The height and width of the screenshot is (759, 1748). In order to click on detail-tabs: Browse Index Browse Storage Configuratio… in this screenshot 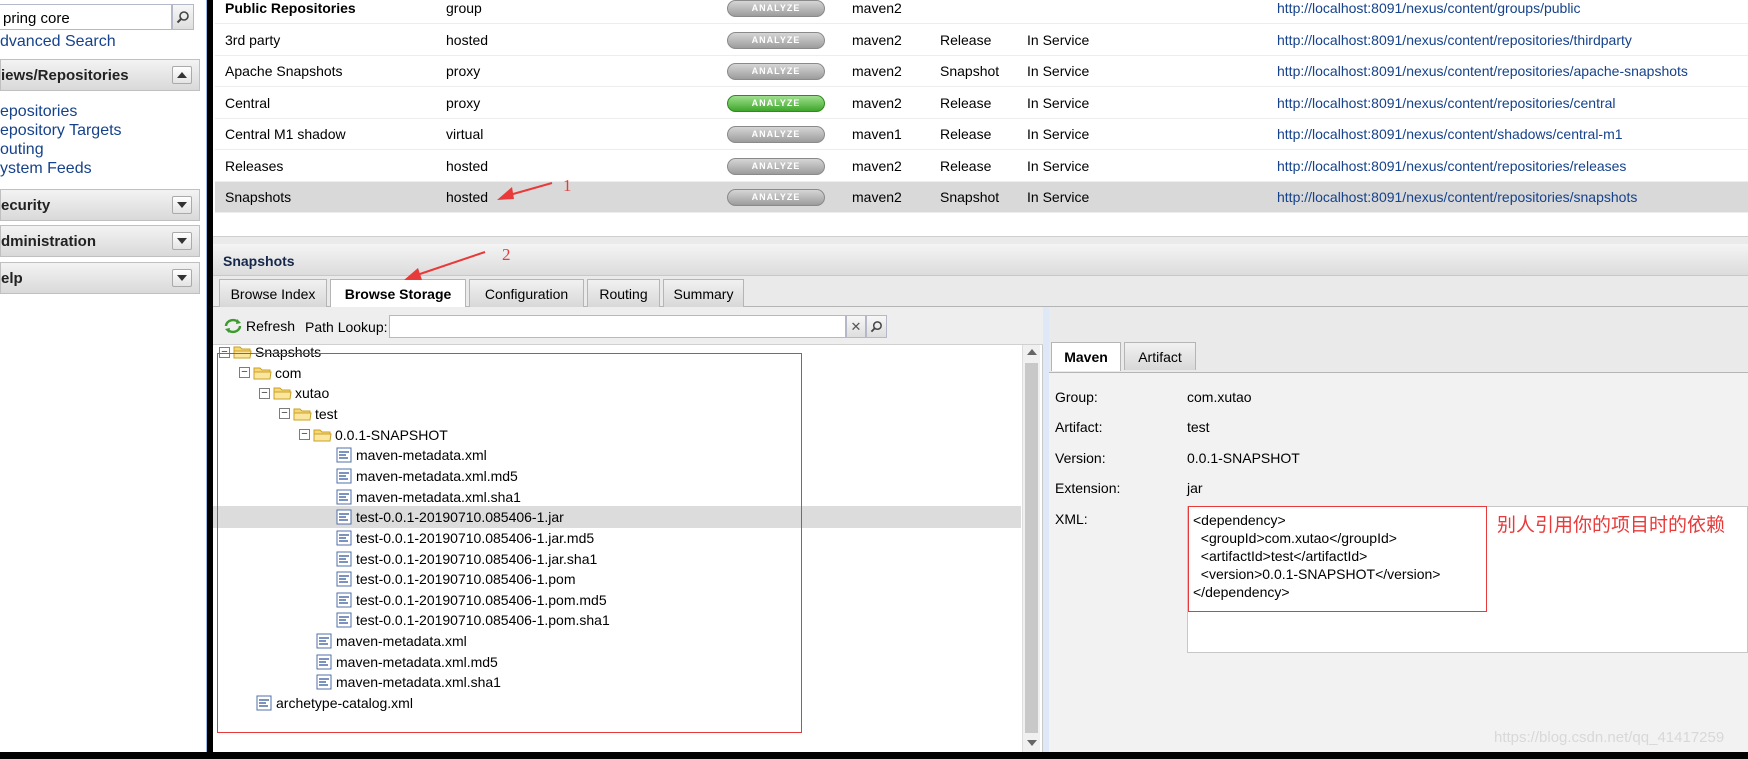, I will do `click(980, 292)`.